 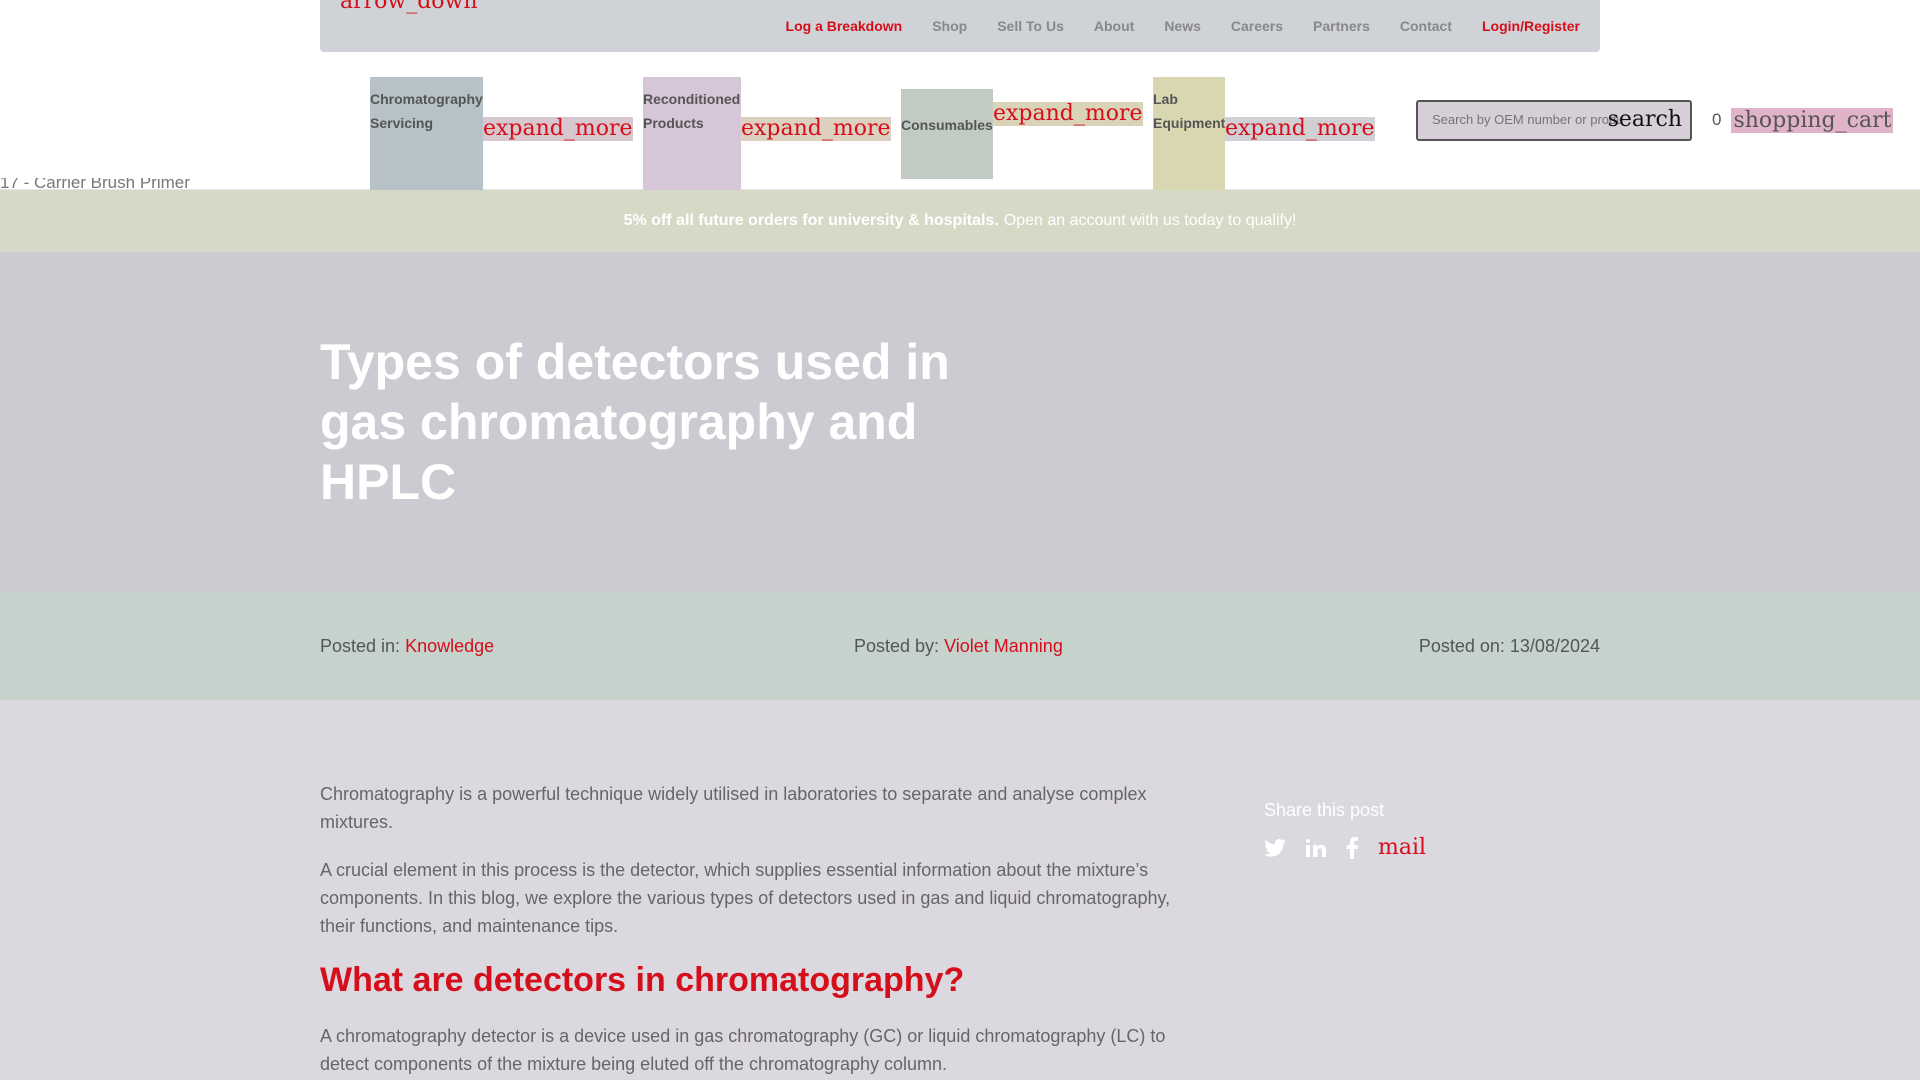 What do you see at coordinates (1554, 646) in the screenshot?
I see `posted-on-date: 13/08/2024` at bounding box center [1554, 646].